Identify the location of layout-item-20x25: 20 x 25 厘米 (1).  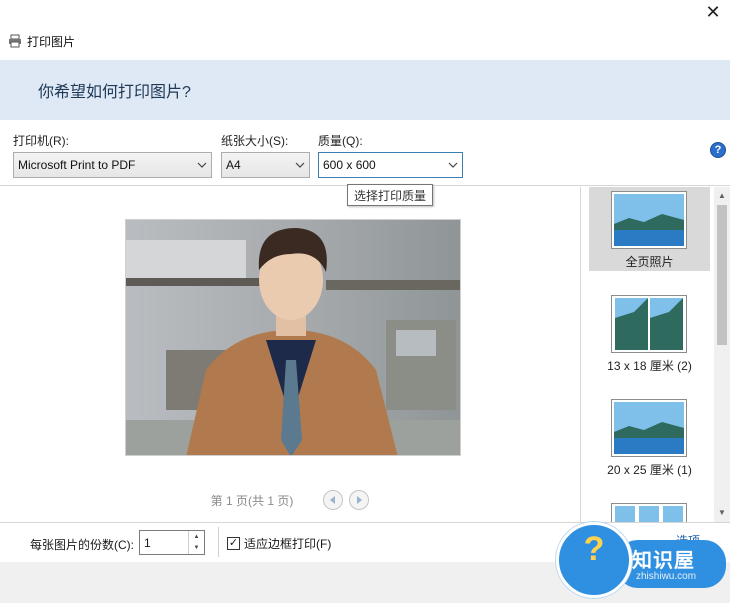
(649, 437).